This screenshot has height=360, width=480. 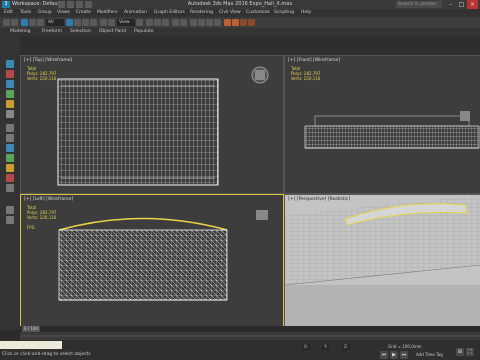 I want to click on status-bar, so click(x=240, y=350).